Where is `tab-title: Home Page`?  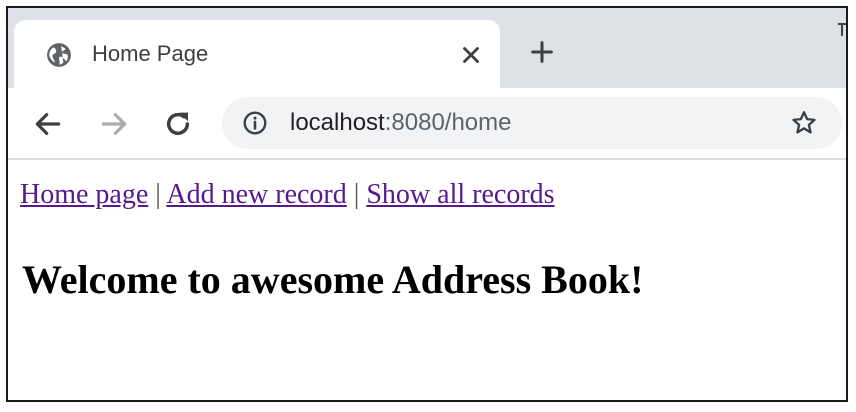 tab-title: Home Page is located at coordinates (150, 53).